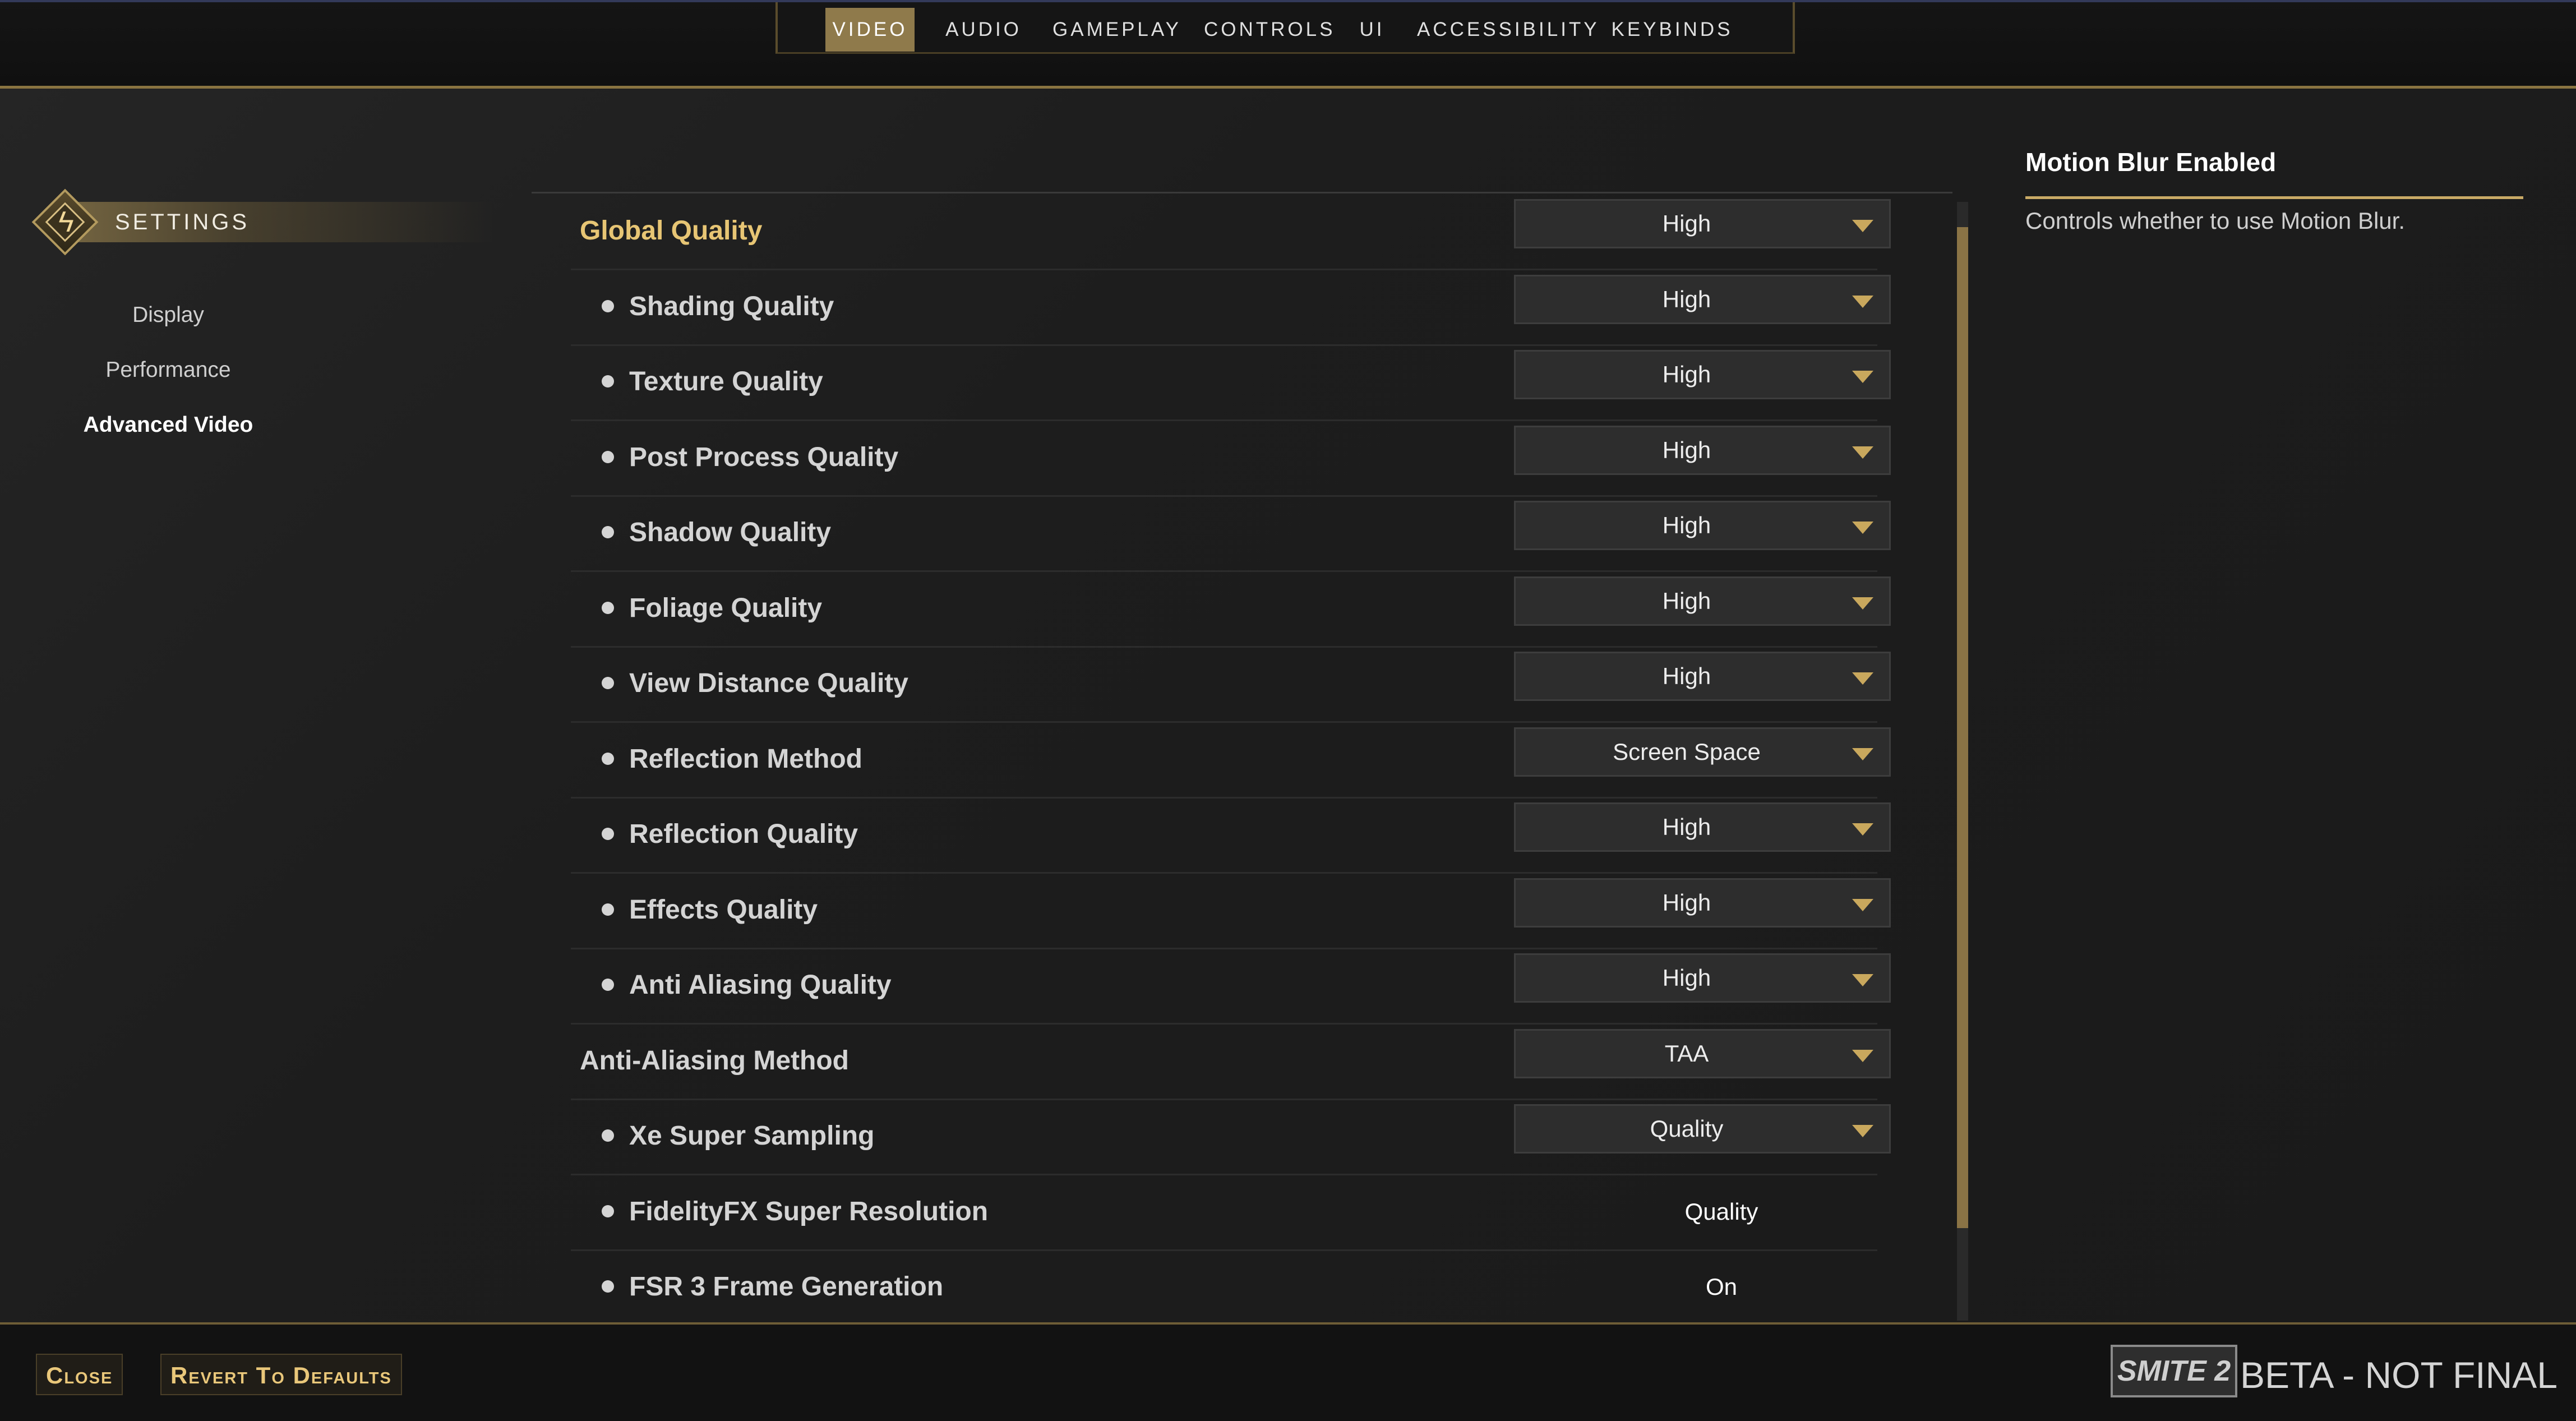 The image size is (2576, 1421). Describe the element at coordinates (169, 370) in the screenshot. I see `sidebar-item-performance: Performance` at that location.